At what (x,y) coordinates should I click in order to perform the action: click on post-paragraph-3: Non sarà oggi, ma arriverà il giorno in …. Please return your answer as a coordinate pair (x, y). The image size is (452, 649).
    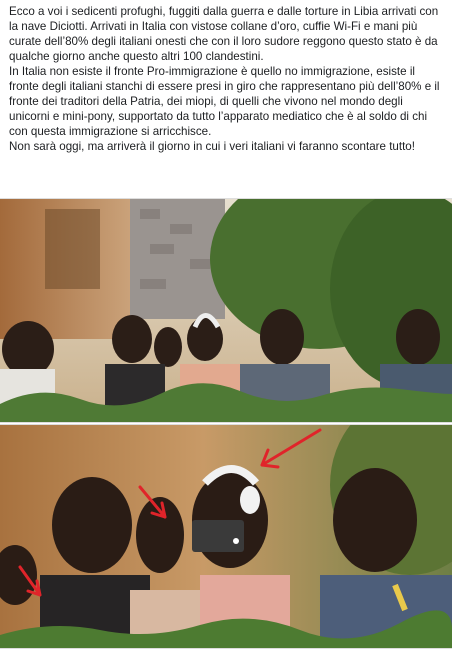
    Looking at the image, I should click on (212, 146).